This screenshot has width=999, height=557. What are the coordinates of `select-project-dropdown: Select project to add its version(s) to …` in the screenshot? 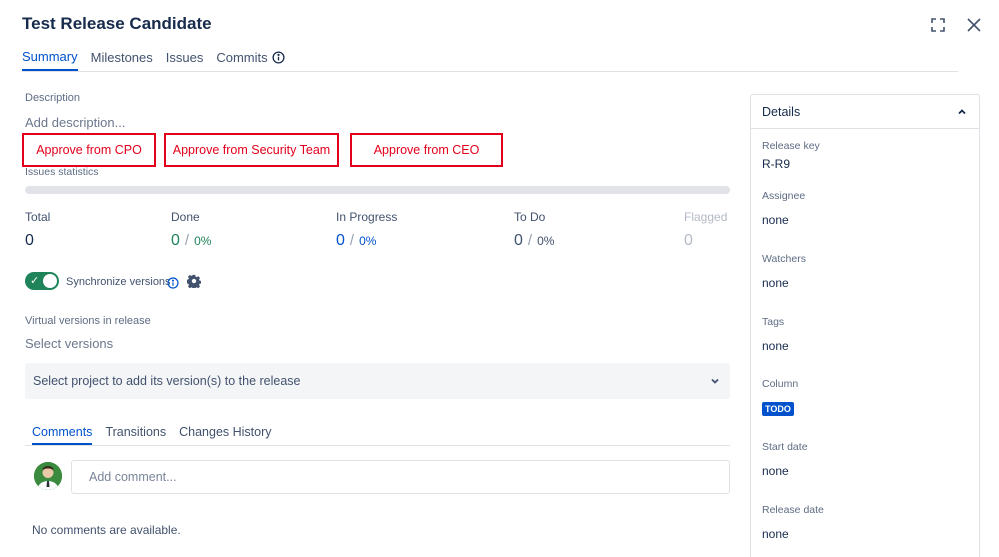 It's located at (377, 381).